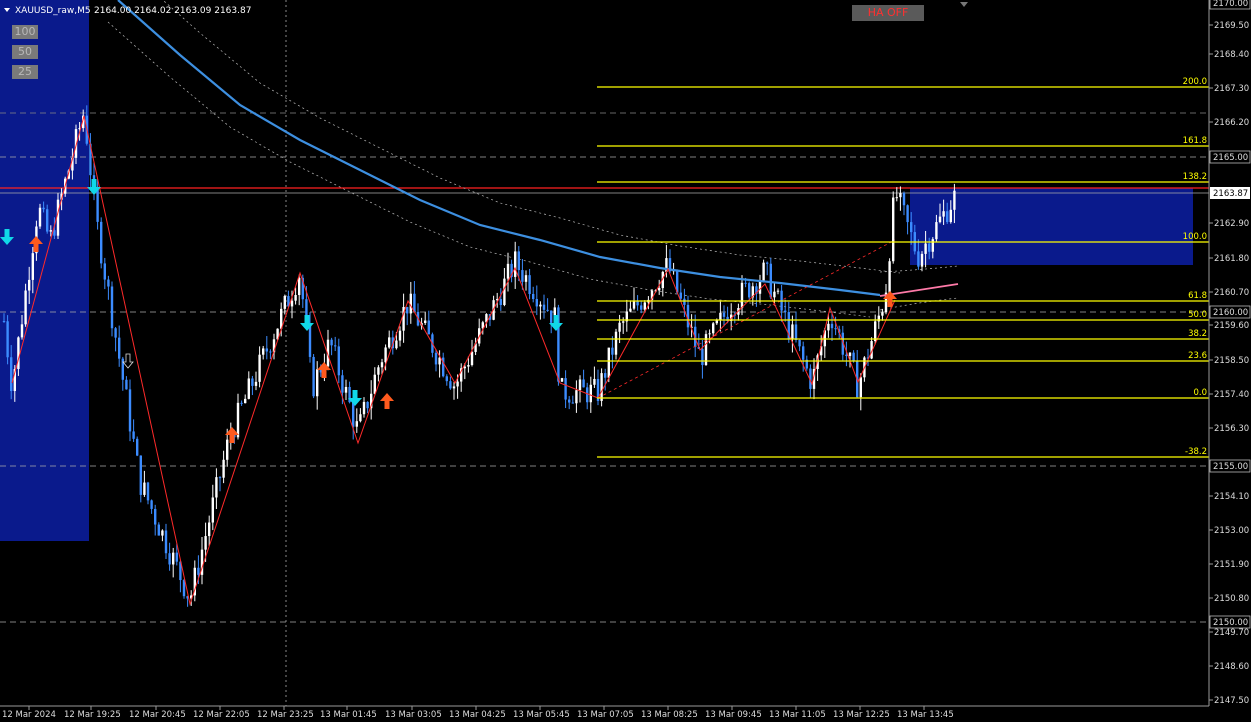  Describe the element at coordinates (1231, 599) in the screenshot. I see `price-tick-label: 2150.80` at that location.